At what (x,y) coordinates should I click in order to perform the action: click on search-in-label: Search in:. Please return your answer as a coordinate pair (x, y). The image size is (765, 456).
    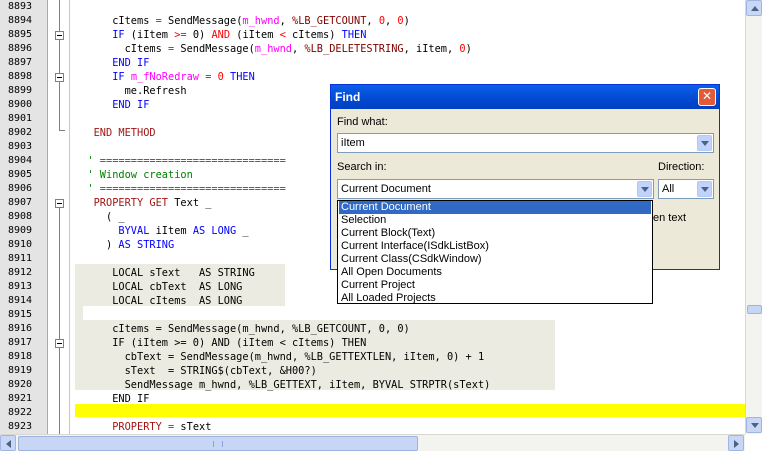
    Looking at the image, I should click on (362, 167).